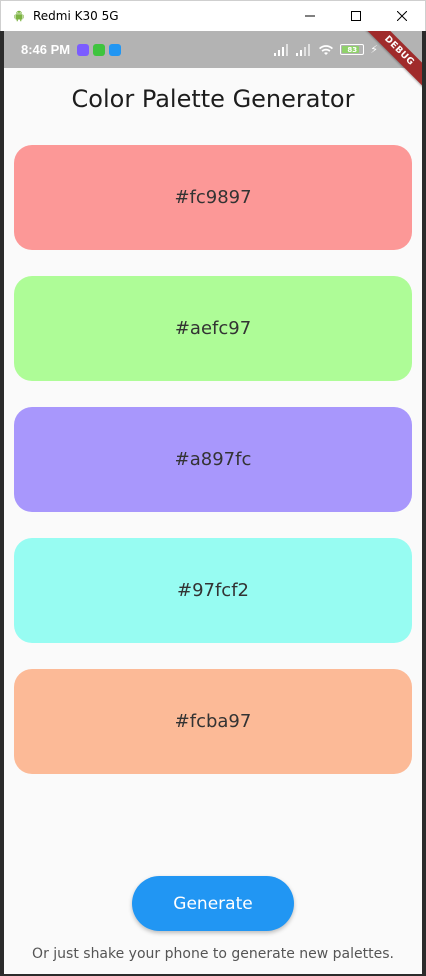 The width and height of the screenshot is (426, 976). I want to click on minimize-icon, so click(310, 16).